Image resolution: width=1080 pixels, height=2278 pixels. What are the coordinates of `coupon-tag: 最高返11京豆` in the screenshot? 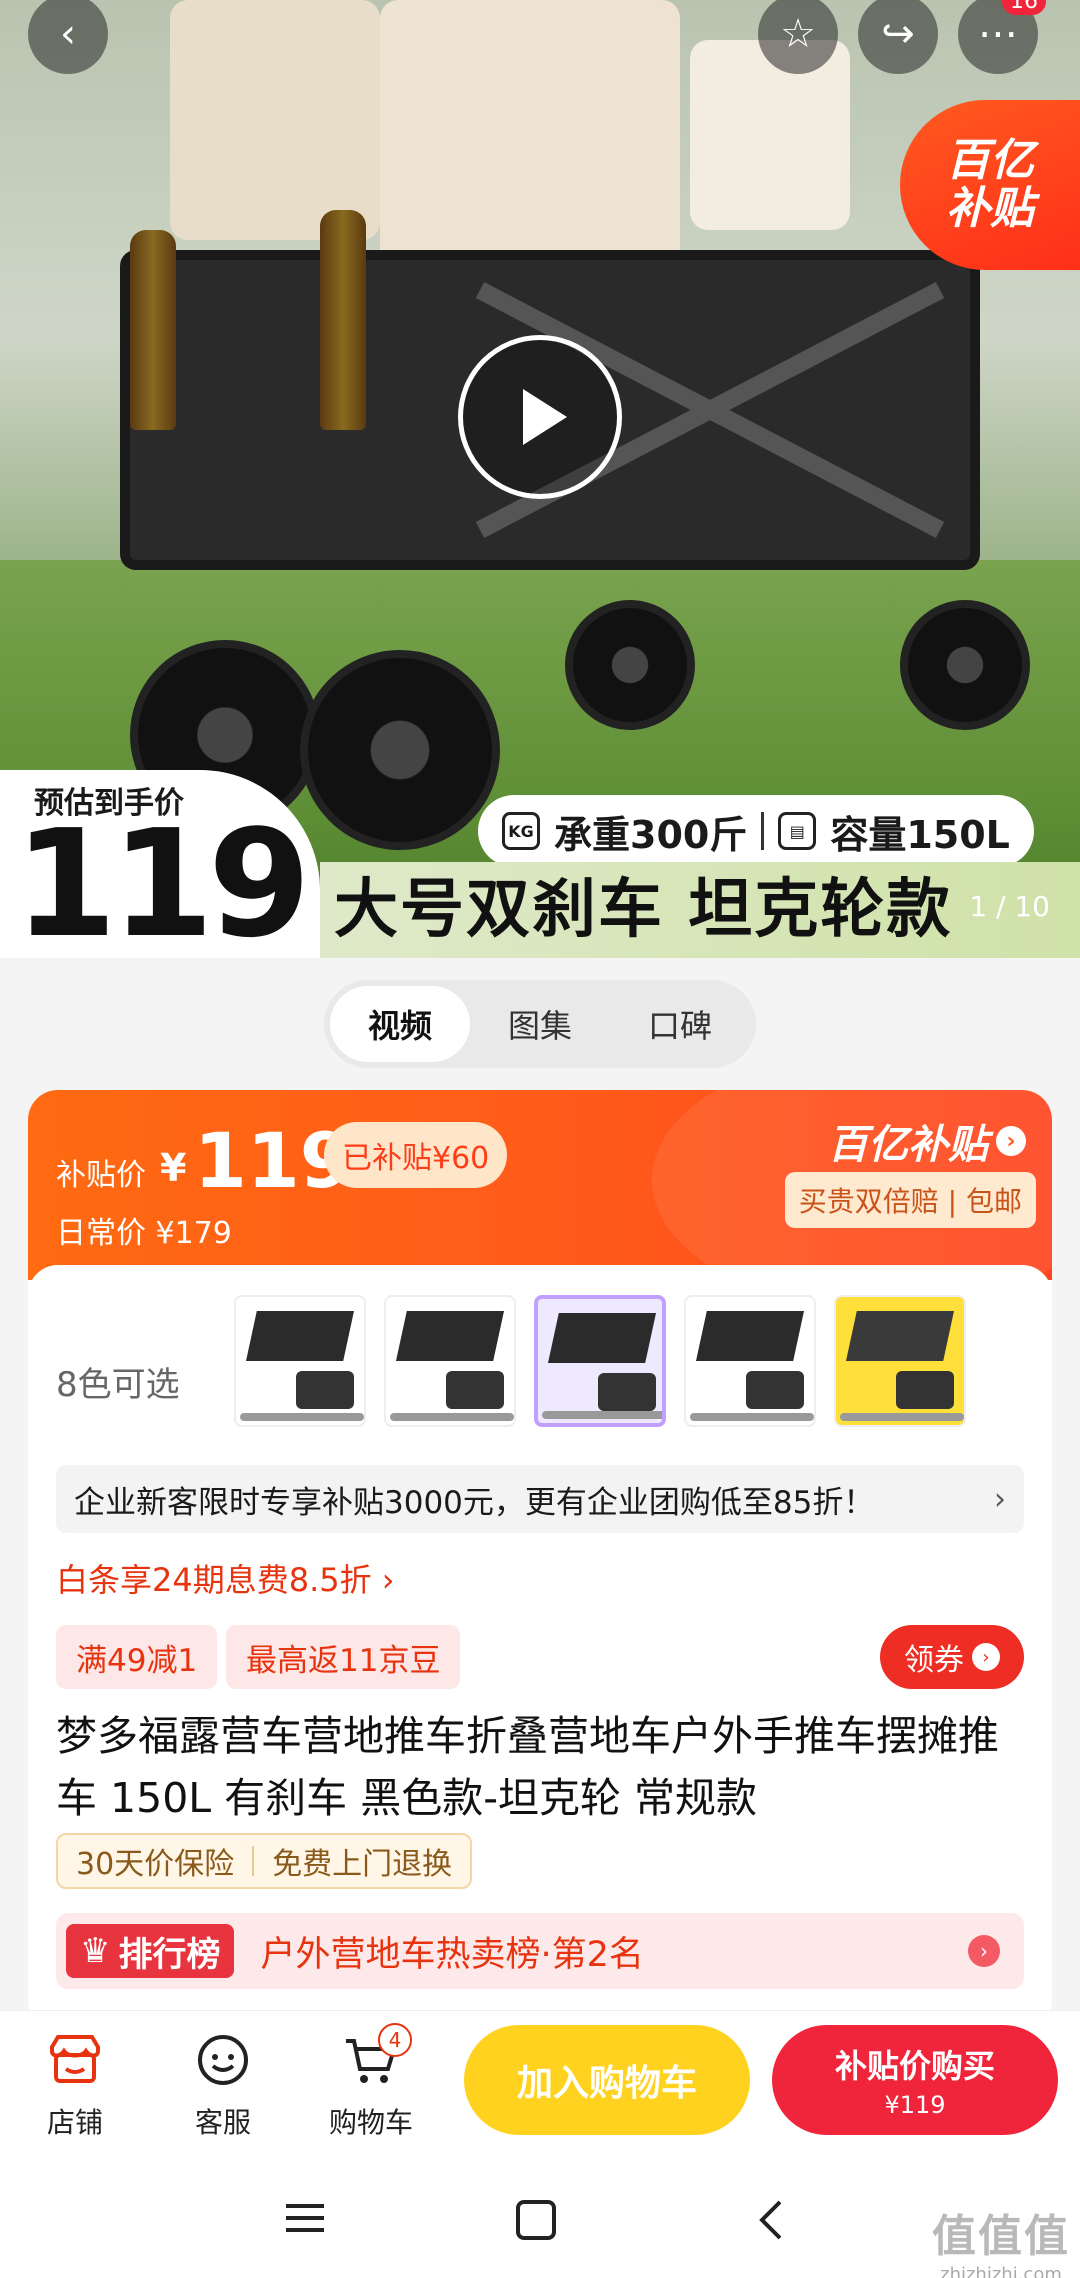 It's located at (343, 1657).